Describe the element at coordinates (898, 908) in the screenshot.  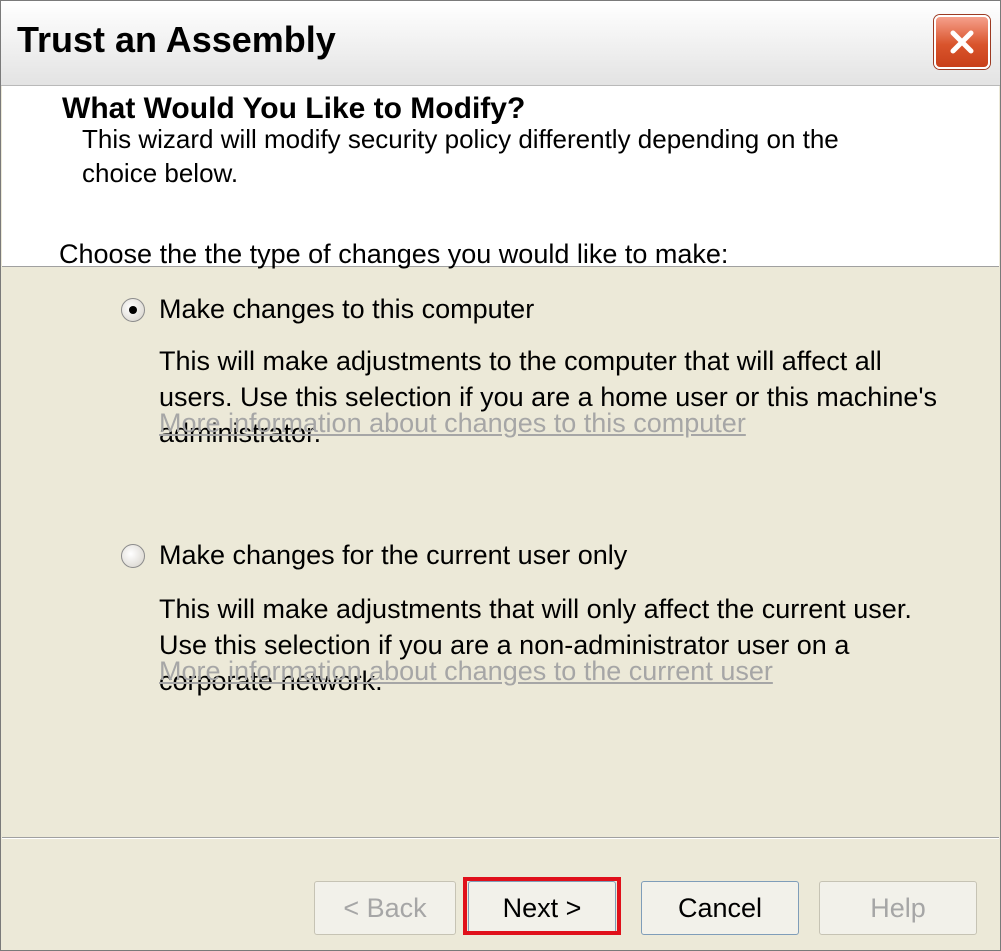
I see `help-button: Help` at that location.